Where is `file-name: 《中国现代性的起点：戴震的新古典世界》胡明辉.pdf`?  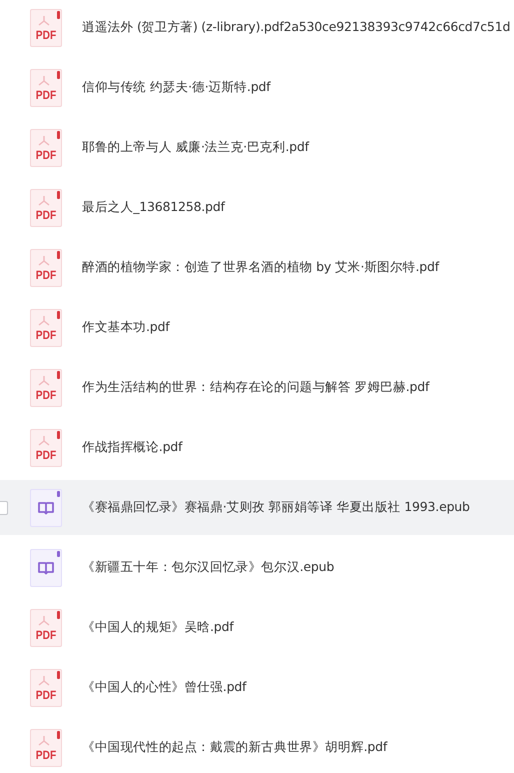
file-name: 《中国现代性的起点：戴震的新古典世界》胡明辉.pdf is located at coordinates (235, 747).